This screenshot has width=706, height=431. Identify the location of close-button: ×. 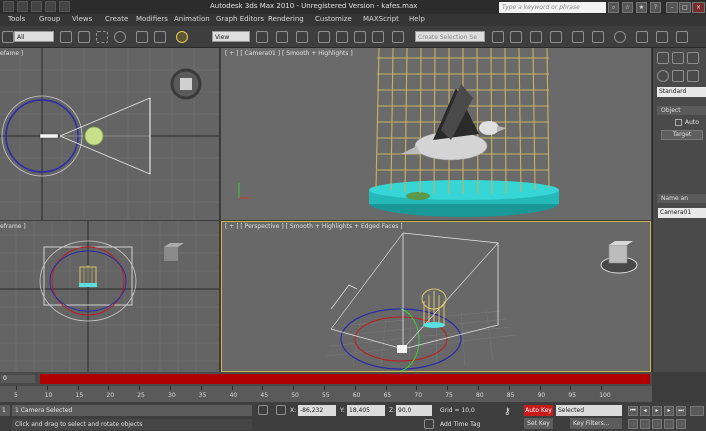
(698, 7).